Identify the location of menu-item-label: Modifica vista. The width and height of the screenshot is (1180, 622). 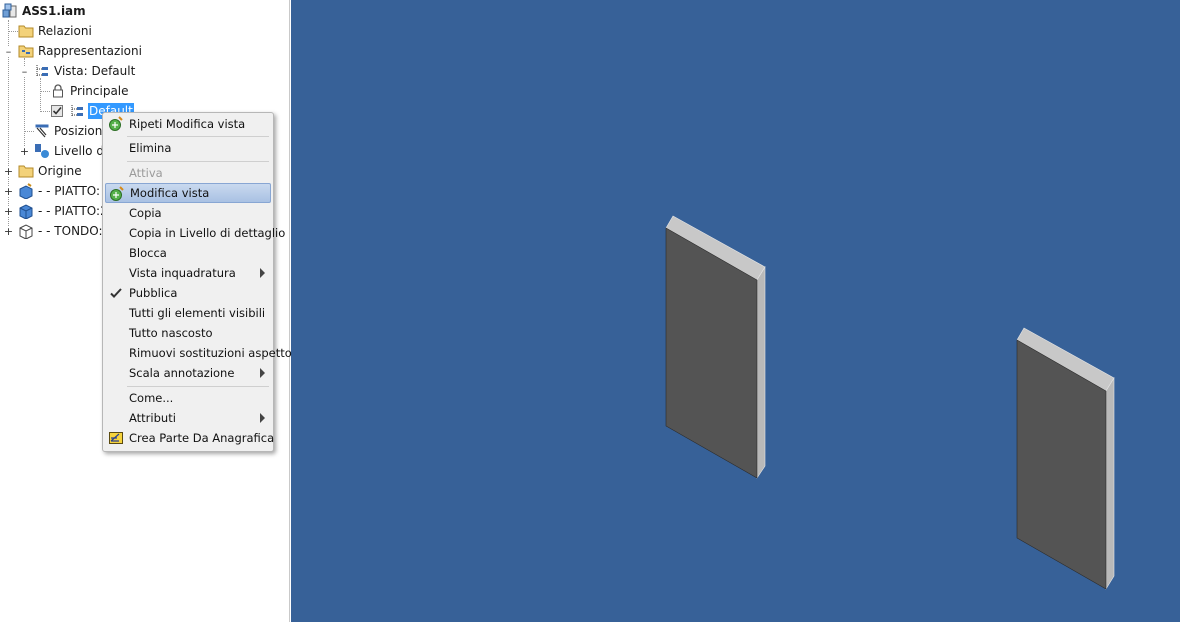
(170, 193).